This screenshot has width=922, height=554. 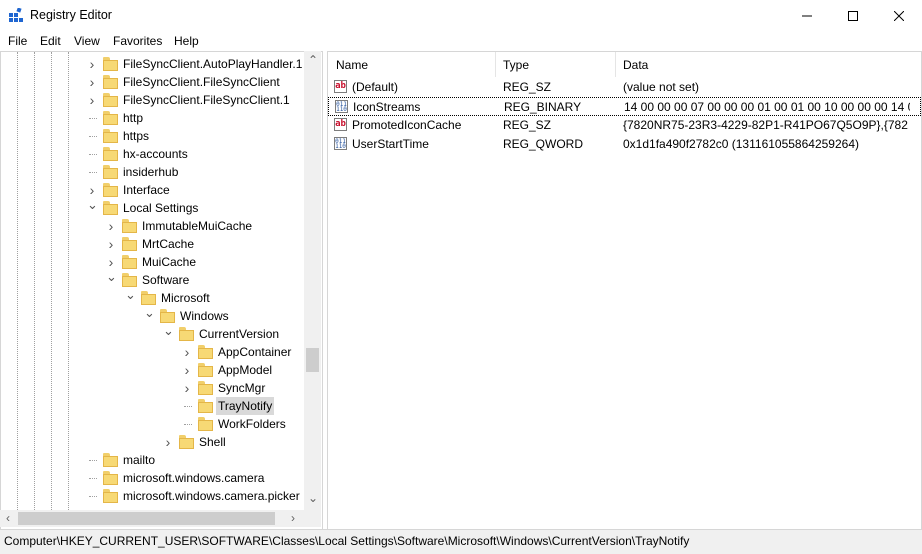 What do you see at coordinates (312, 360) in the screenshot?
I see `vertical-scroll-thumb` at bounding box center [312, 360].